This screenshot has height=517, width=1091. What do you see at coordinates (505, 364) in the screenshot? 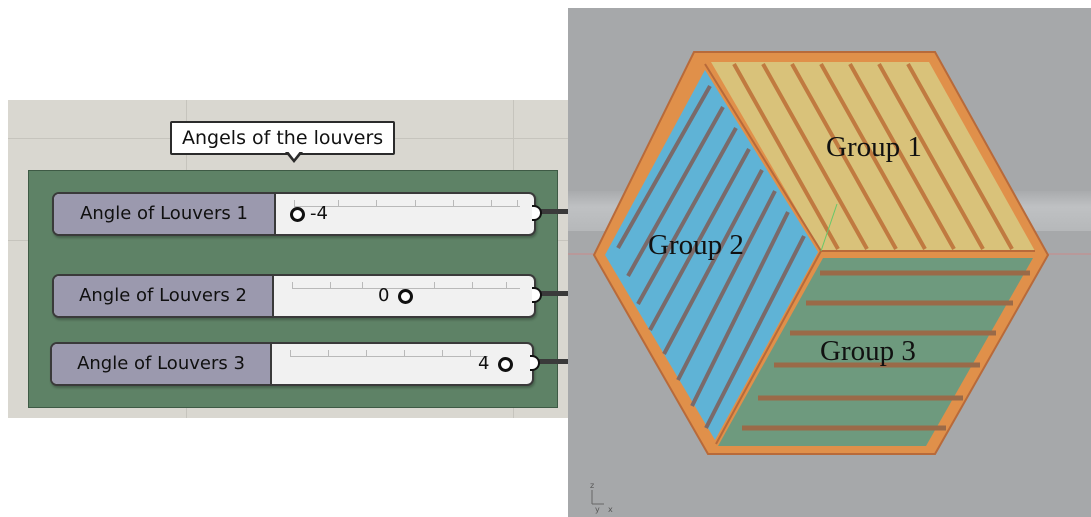
I see `slider-3-grip` at bounding box center [505, 364].